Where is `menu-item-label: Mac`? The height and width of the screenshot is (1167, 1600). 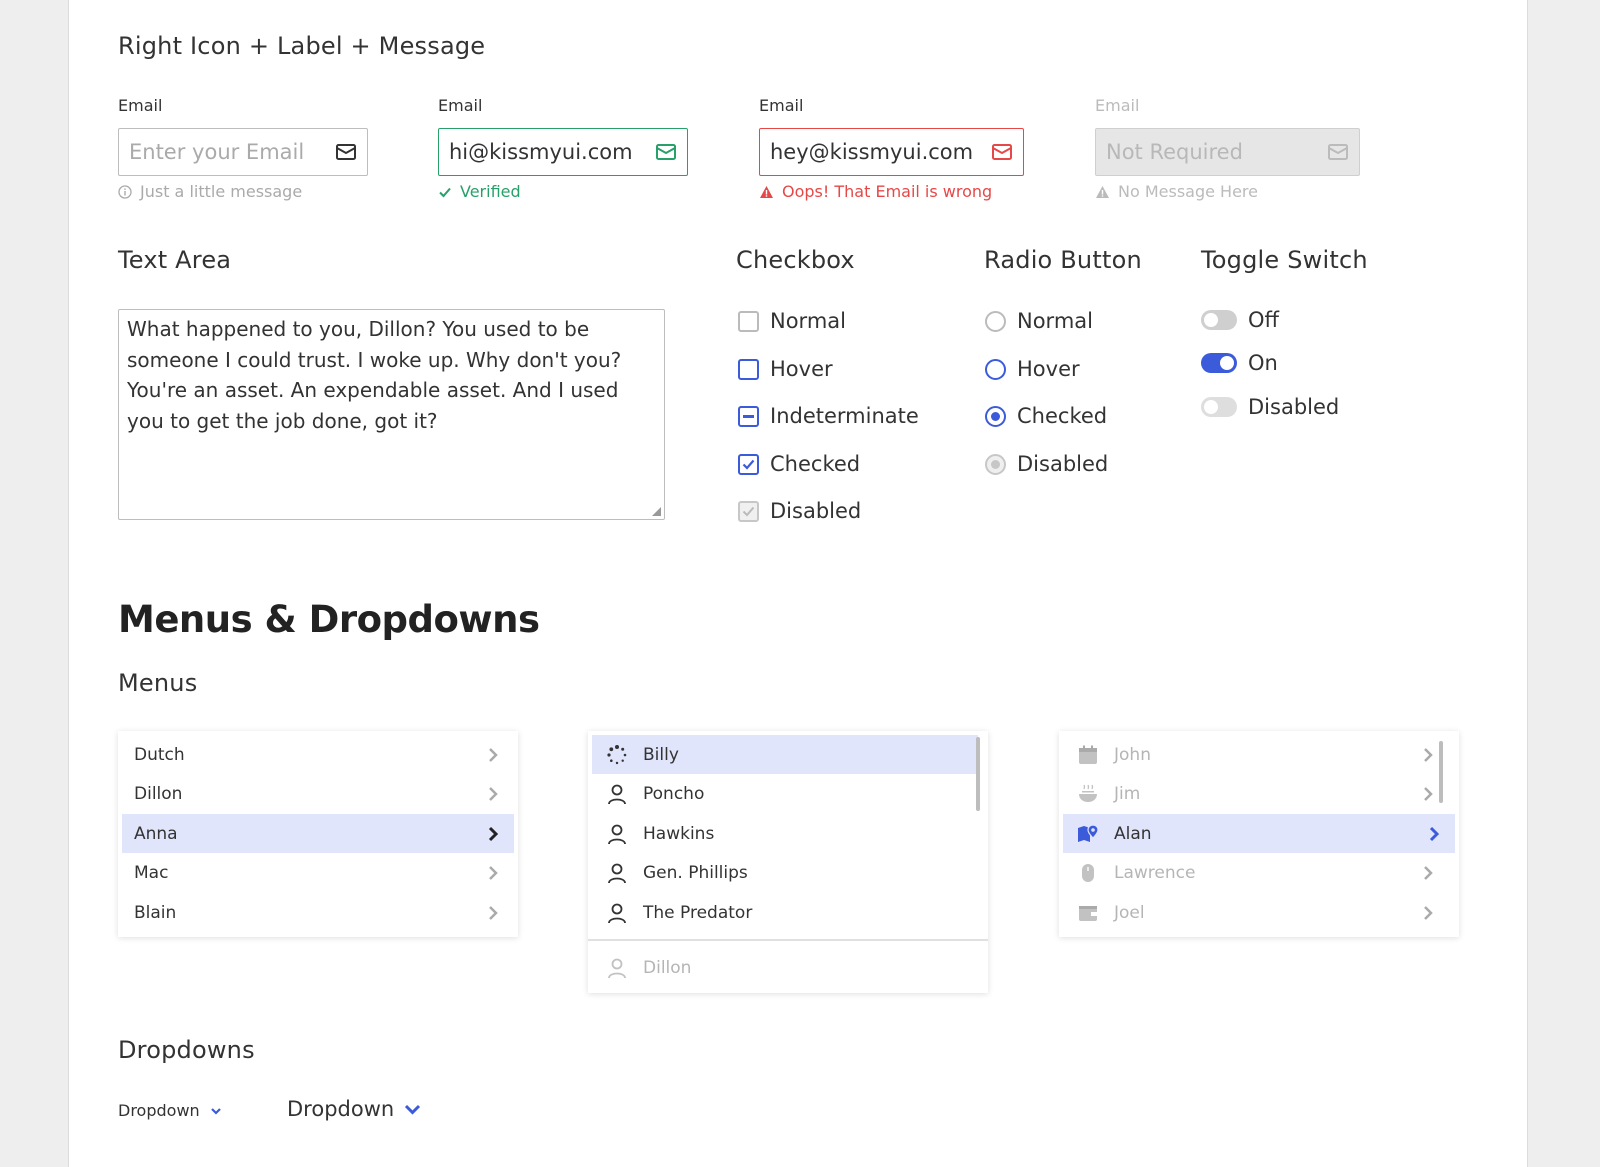 menu-item-label: Mac is located at coordinates (151, 872).